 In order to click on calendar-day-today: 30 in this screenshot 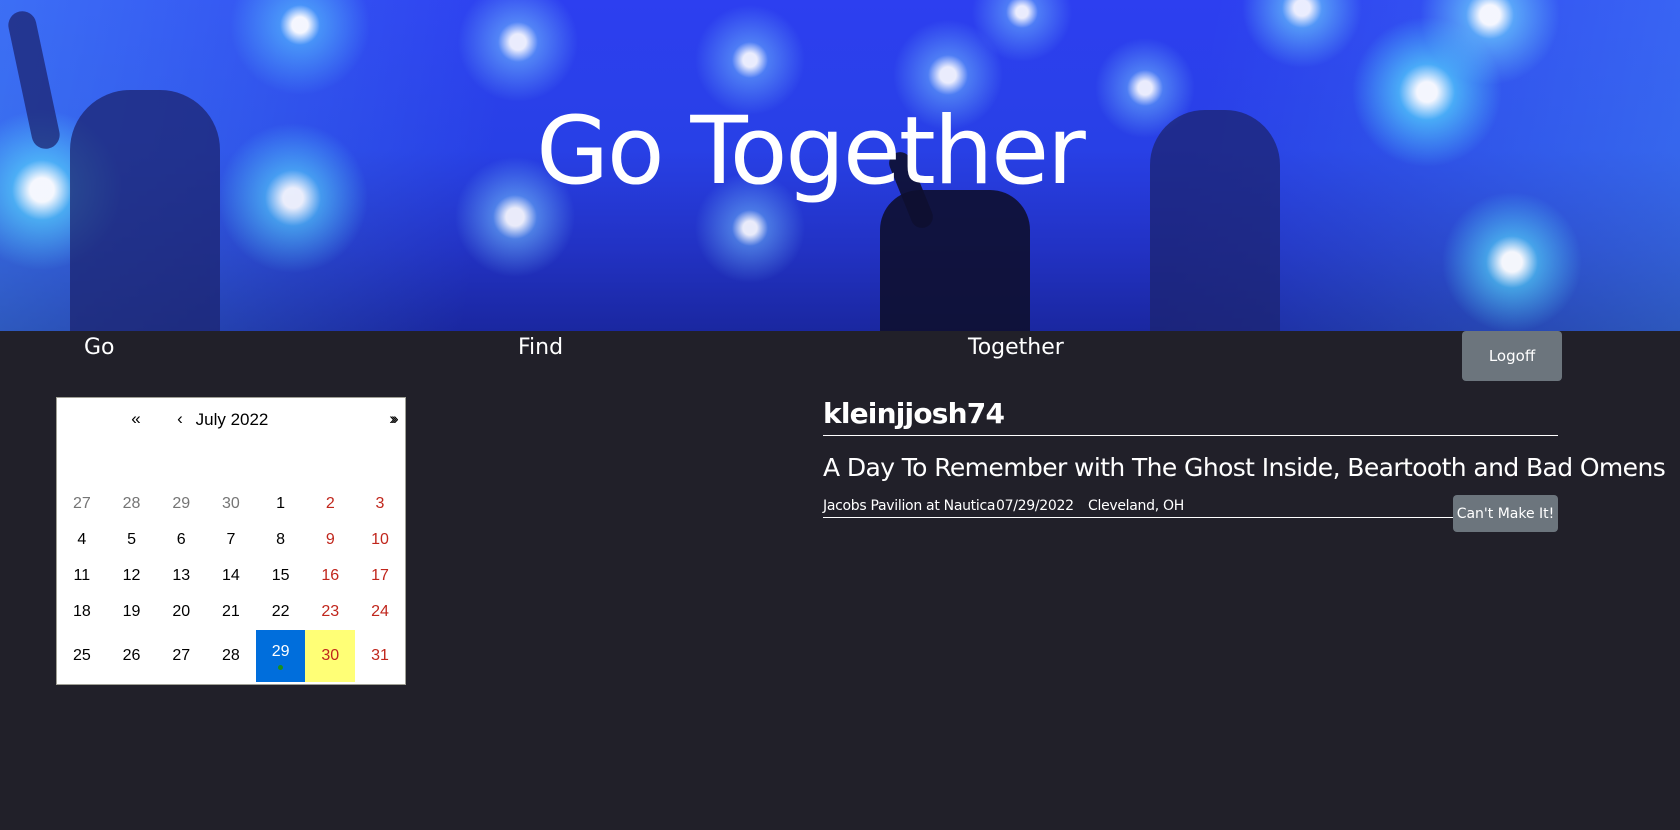, I will do `click(330, 656)`.